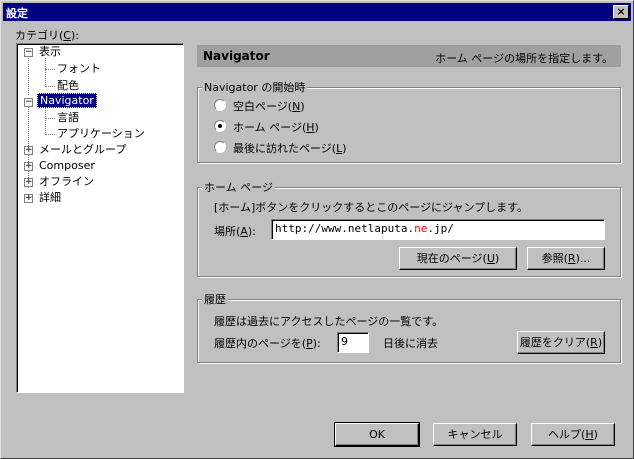 This screenshot has width=634, height=459. What do you see at coordinates (255, 87) in the screenshot?
I see `startup-group-label: Navigator の開始時` at bounding box center [255, 87].